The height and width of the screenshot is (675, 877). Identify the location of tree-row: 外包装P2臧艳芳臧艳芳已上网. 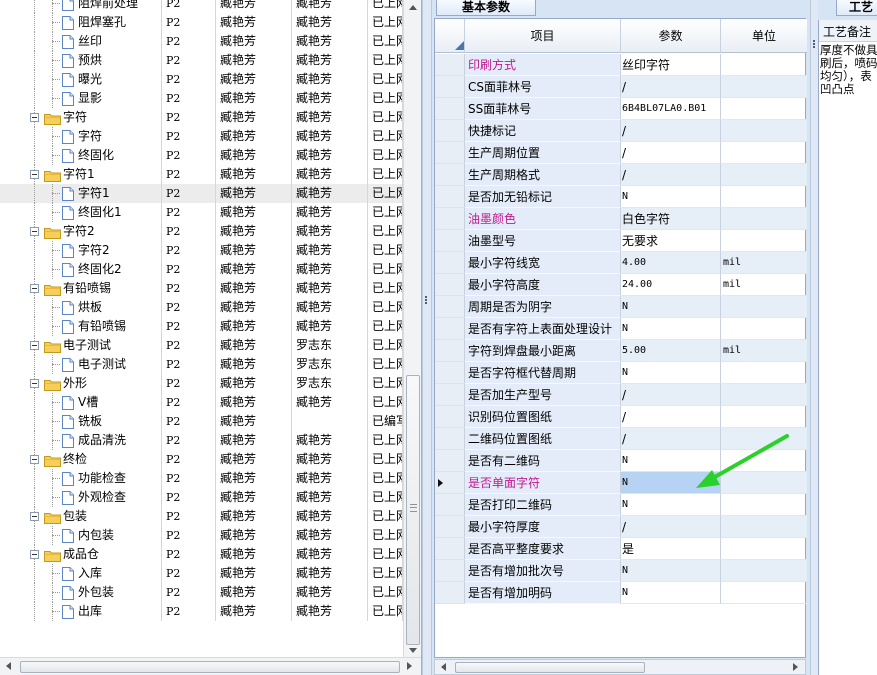
(201, 592).